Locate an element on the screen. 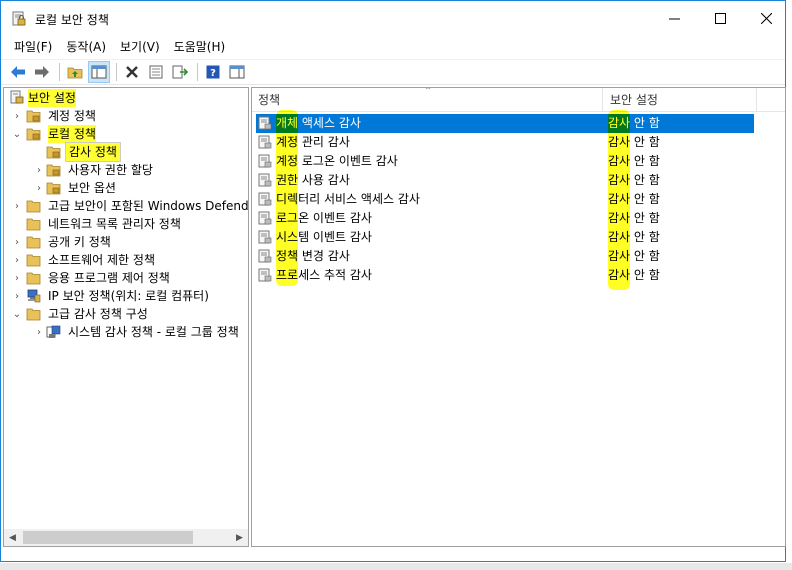 This screenshot has height=570, width=792. tree-item-network-list: 네트워크 목록 관리자 정책 is located at coordinates (126, 224).